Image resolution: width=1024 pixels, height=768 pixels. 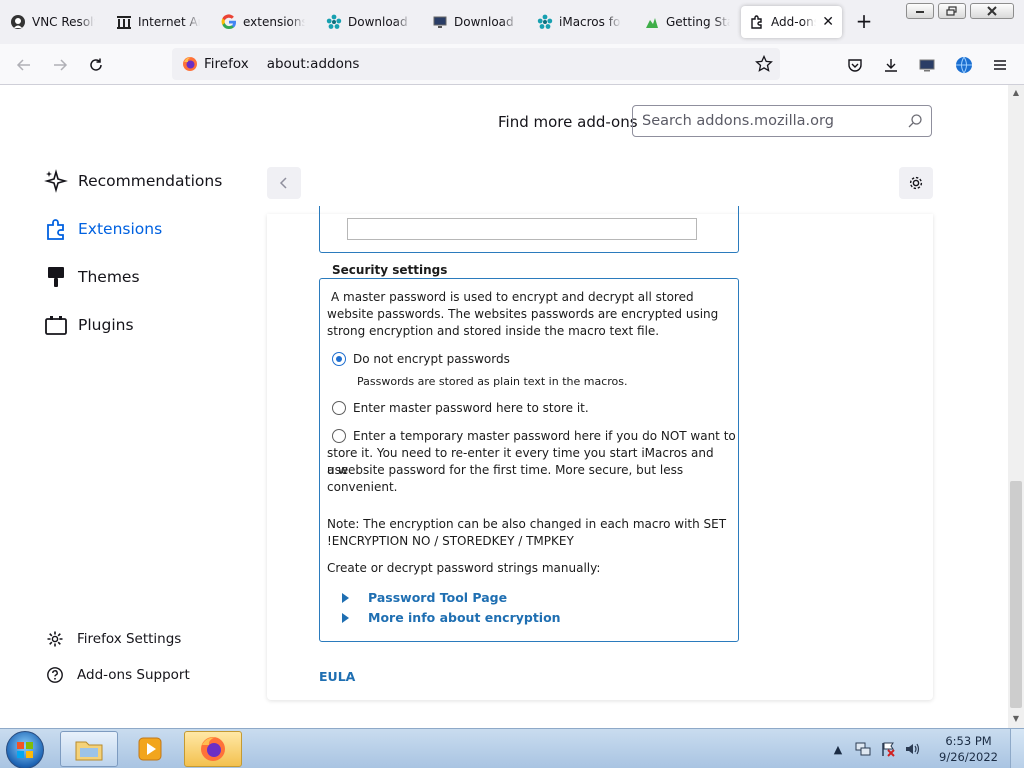 I want to click on hamburger-menu-icon, so click(x=1000, y=65).